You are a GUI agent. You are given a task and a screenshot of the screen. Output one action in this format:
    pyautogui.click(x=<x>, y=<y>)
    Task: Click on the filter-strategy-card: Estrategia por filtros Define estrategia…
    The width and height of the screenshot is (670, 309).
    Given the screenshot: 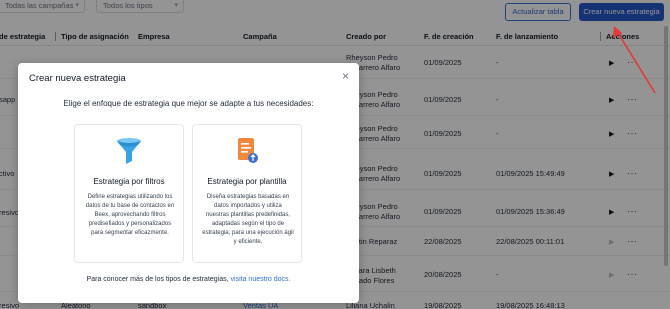 What is the action you would take?
    pyautogui.click(x=129, y=193)
    